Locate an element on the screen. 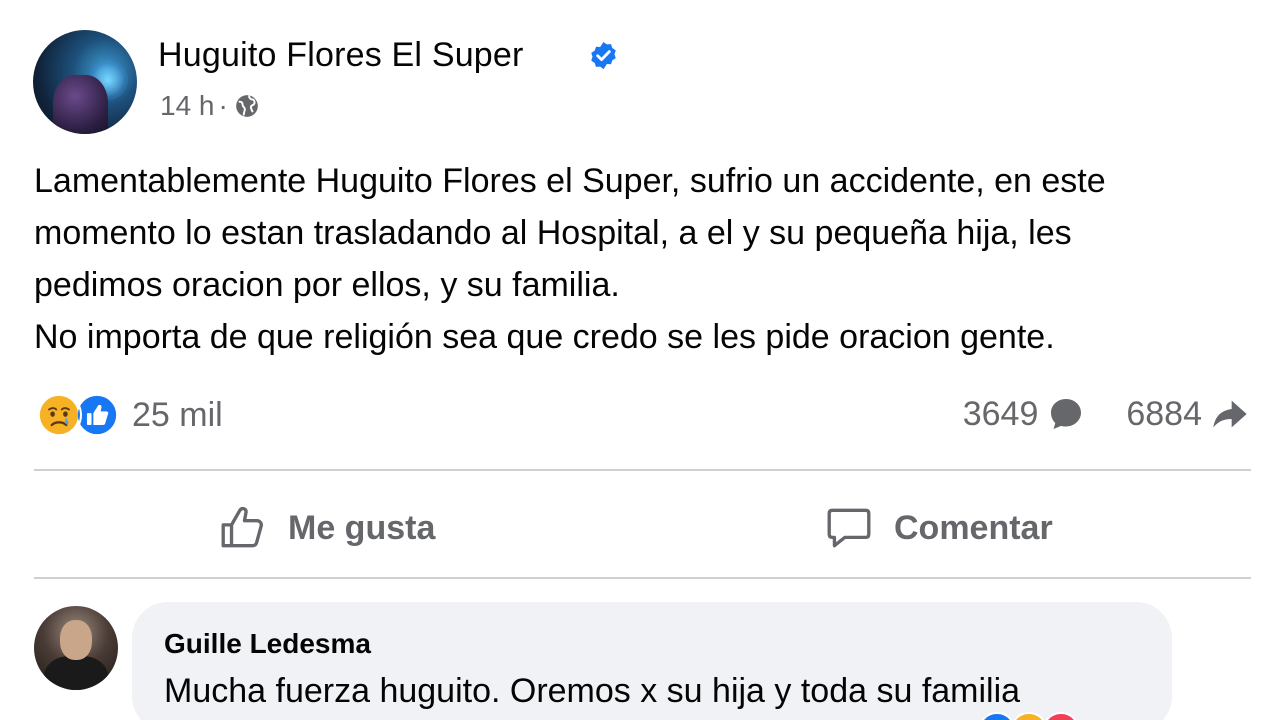 The width and height of the screenshot is (1280, 720). comment-label: Comentar is located at coordinates (973, 527).